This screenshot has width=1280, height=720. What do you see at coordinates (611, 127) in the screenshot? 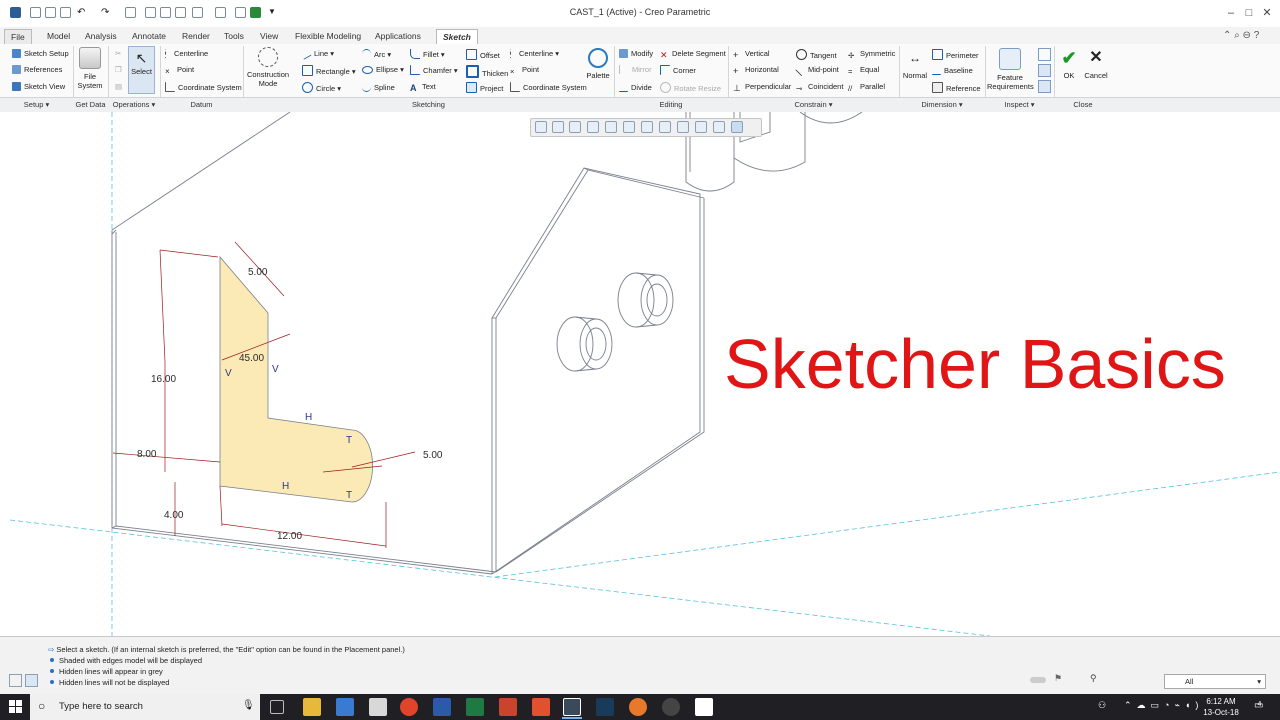
I see `display-style-icon` at bounding box center [611, 127].